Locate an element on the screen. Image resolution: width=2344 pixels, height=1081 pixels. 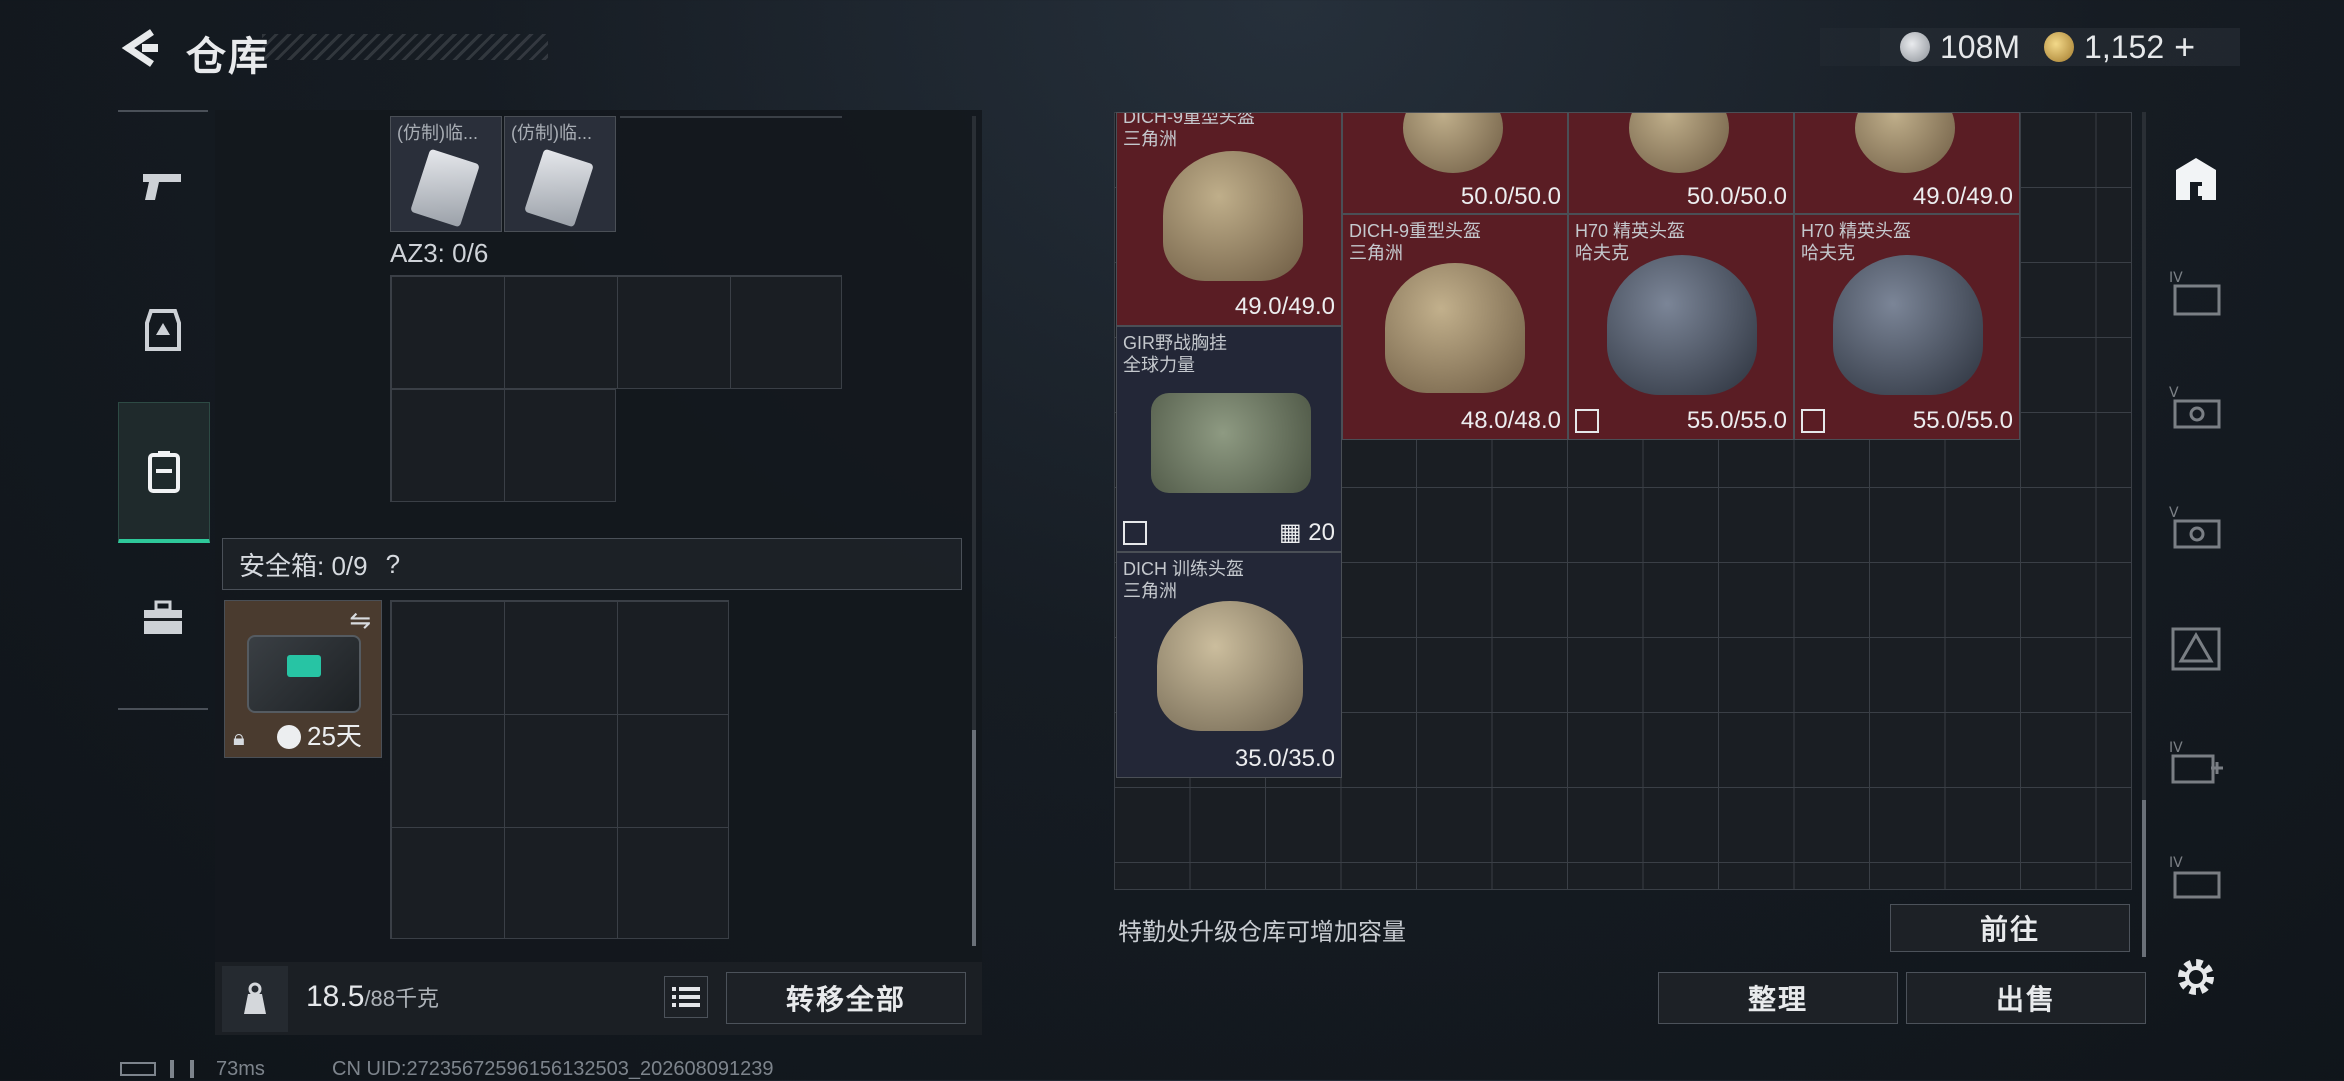
stash-tab-triangle is located at coordinates (2196, 647).